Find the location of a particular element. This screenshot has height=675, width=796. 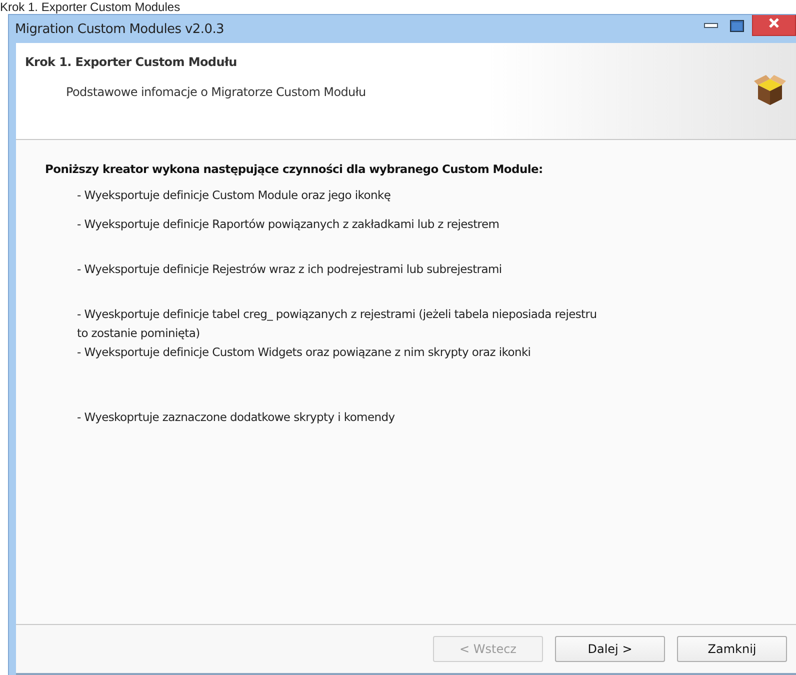

step-subtitle: Podstawowe infomacje o Migratorze Custom Modułu is located at coordinates (216, 92).